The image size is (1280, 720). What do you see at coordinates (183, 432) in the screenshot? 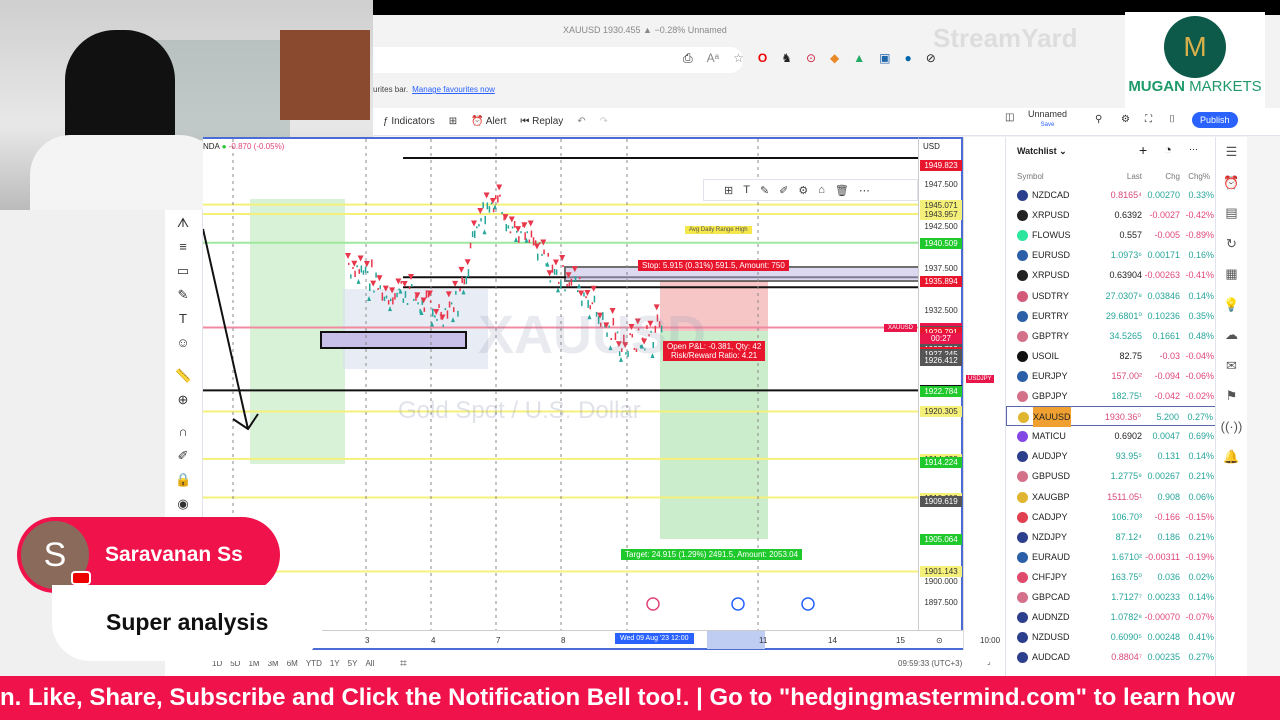
I see `magnet-icon: ∩` at bounding box center [183, 432].